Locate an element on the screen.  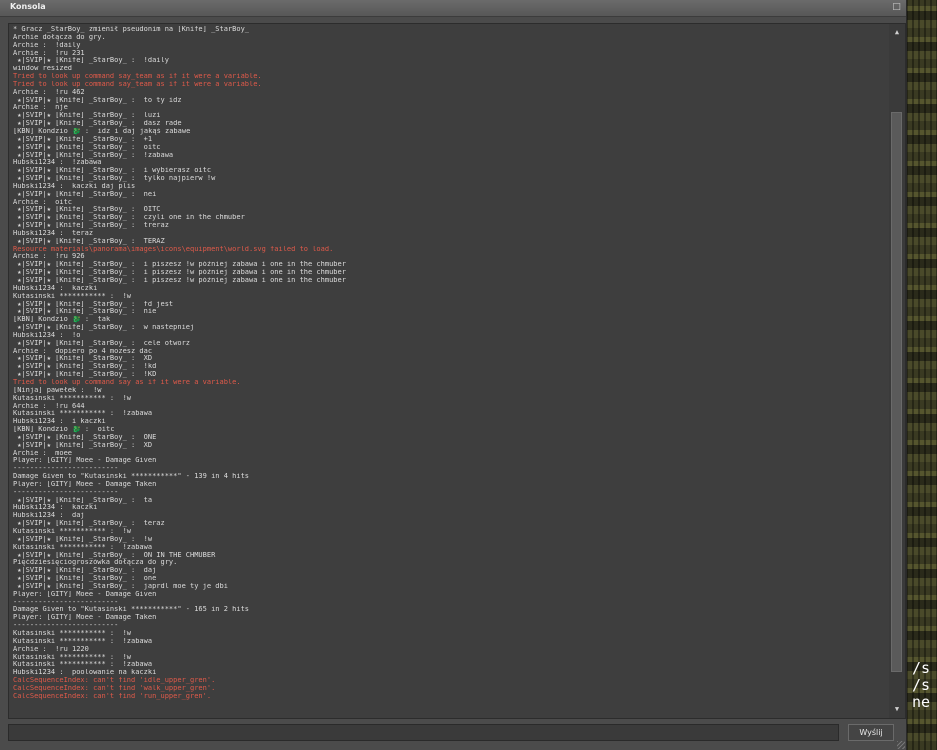
title-bar: Konsola □ is located at coordinates (453, 8).